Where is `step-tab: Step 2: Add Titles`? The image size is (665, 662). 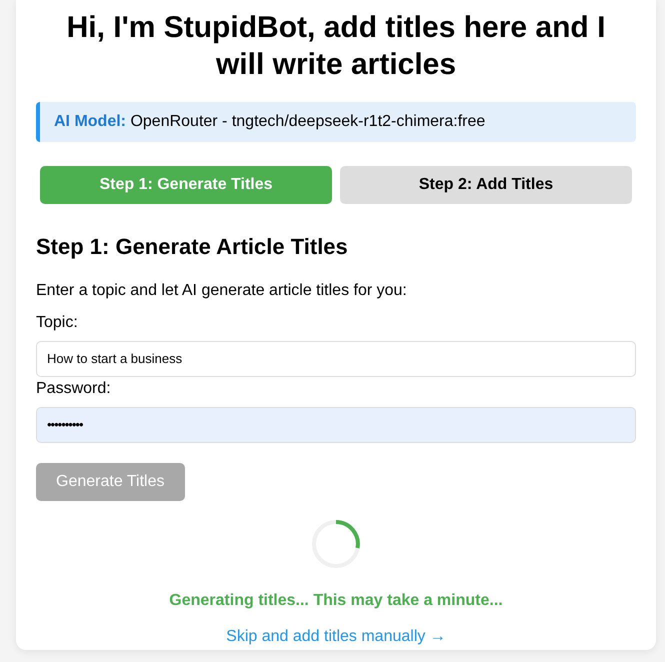 step-tab: Step 2: Add Titles is located at coordinates (486, 185).